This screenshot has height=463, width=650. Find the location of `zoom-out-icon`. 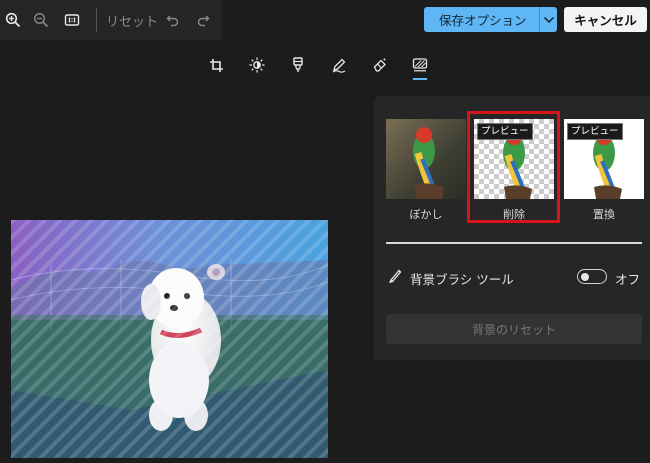

zoom-out-icon is located at coordinates (41, 20).